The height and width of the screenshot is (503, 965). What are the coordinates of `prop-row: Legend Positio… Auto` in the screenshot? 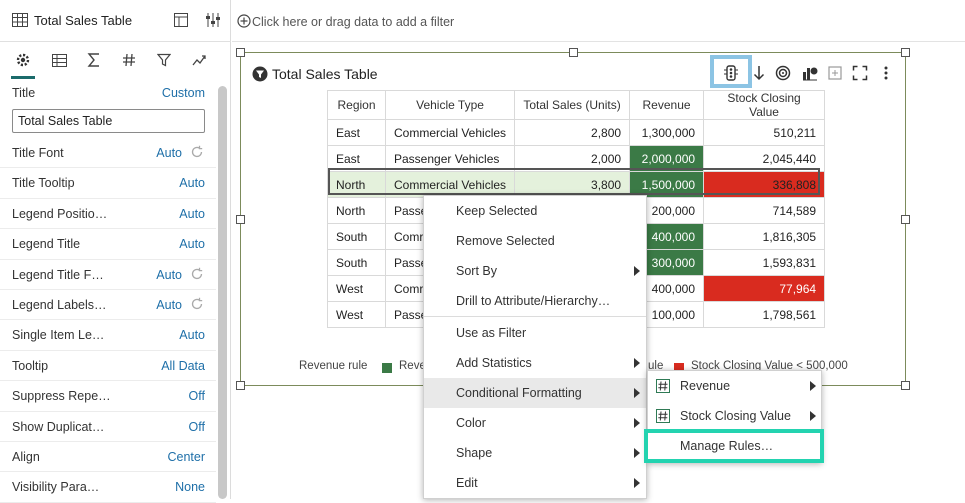 It's located at (108, 214).